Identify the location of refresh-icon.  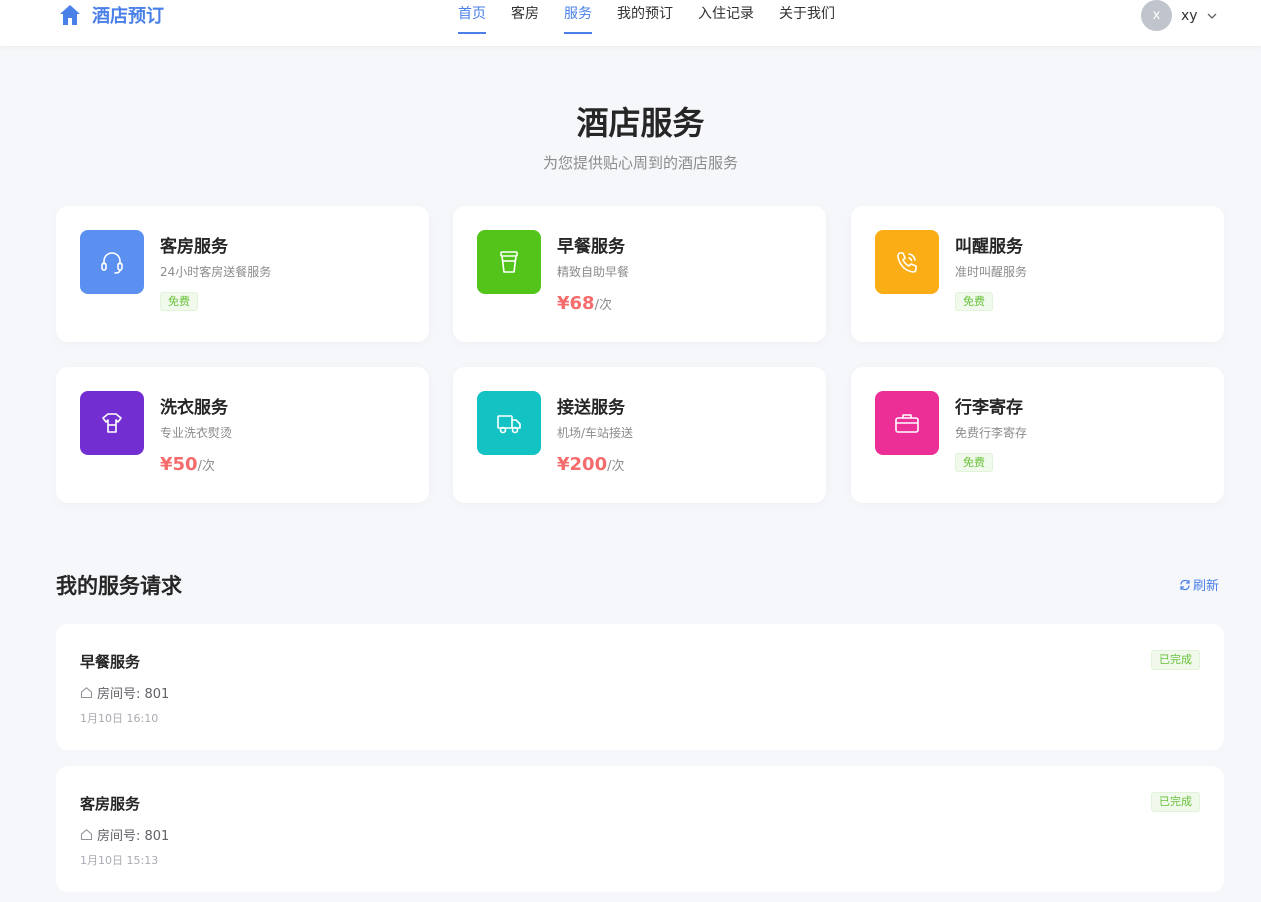
(1185, 584).